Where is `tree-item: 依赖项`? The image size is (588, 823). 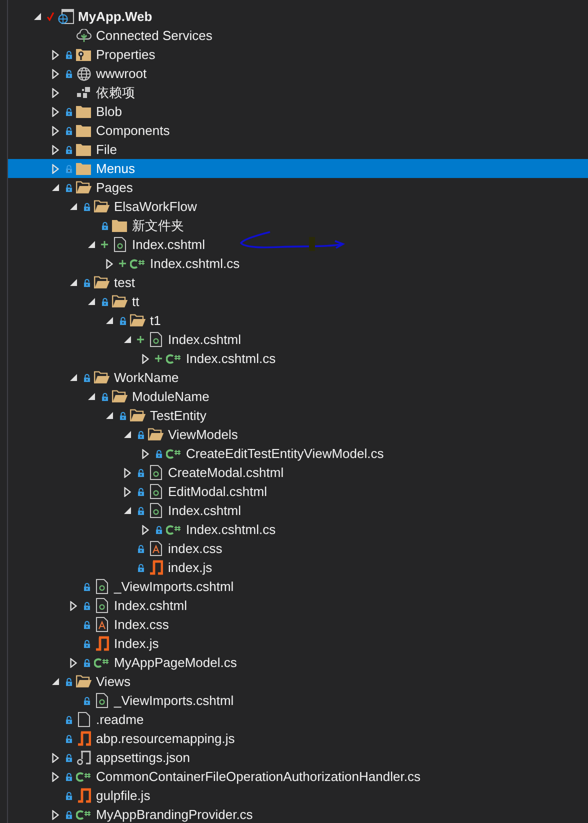
tree-item: 依赖项 is located at coordinates (298, 92).